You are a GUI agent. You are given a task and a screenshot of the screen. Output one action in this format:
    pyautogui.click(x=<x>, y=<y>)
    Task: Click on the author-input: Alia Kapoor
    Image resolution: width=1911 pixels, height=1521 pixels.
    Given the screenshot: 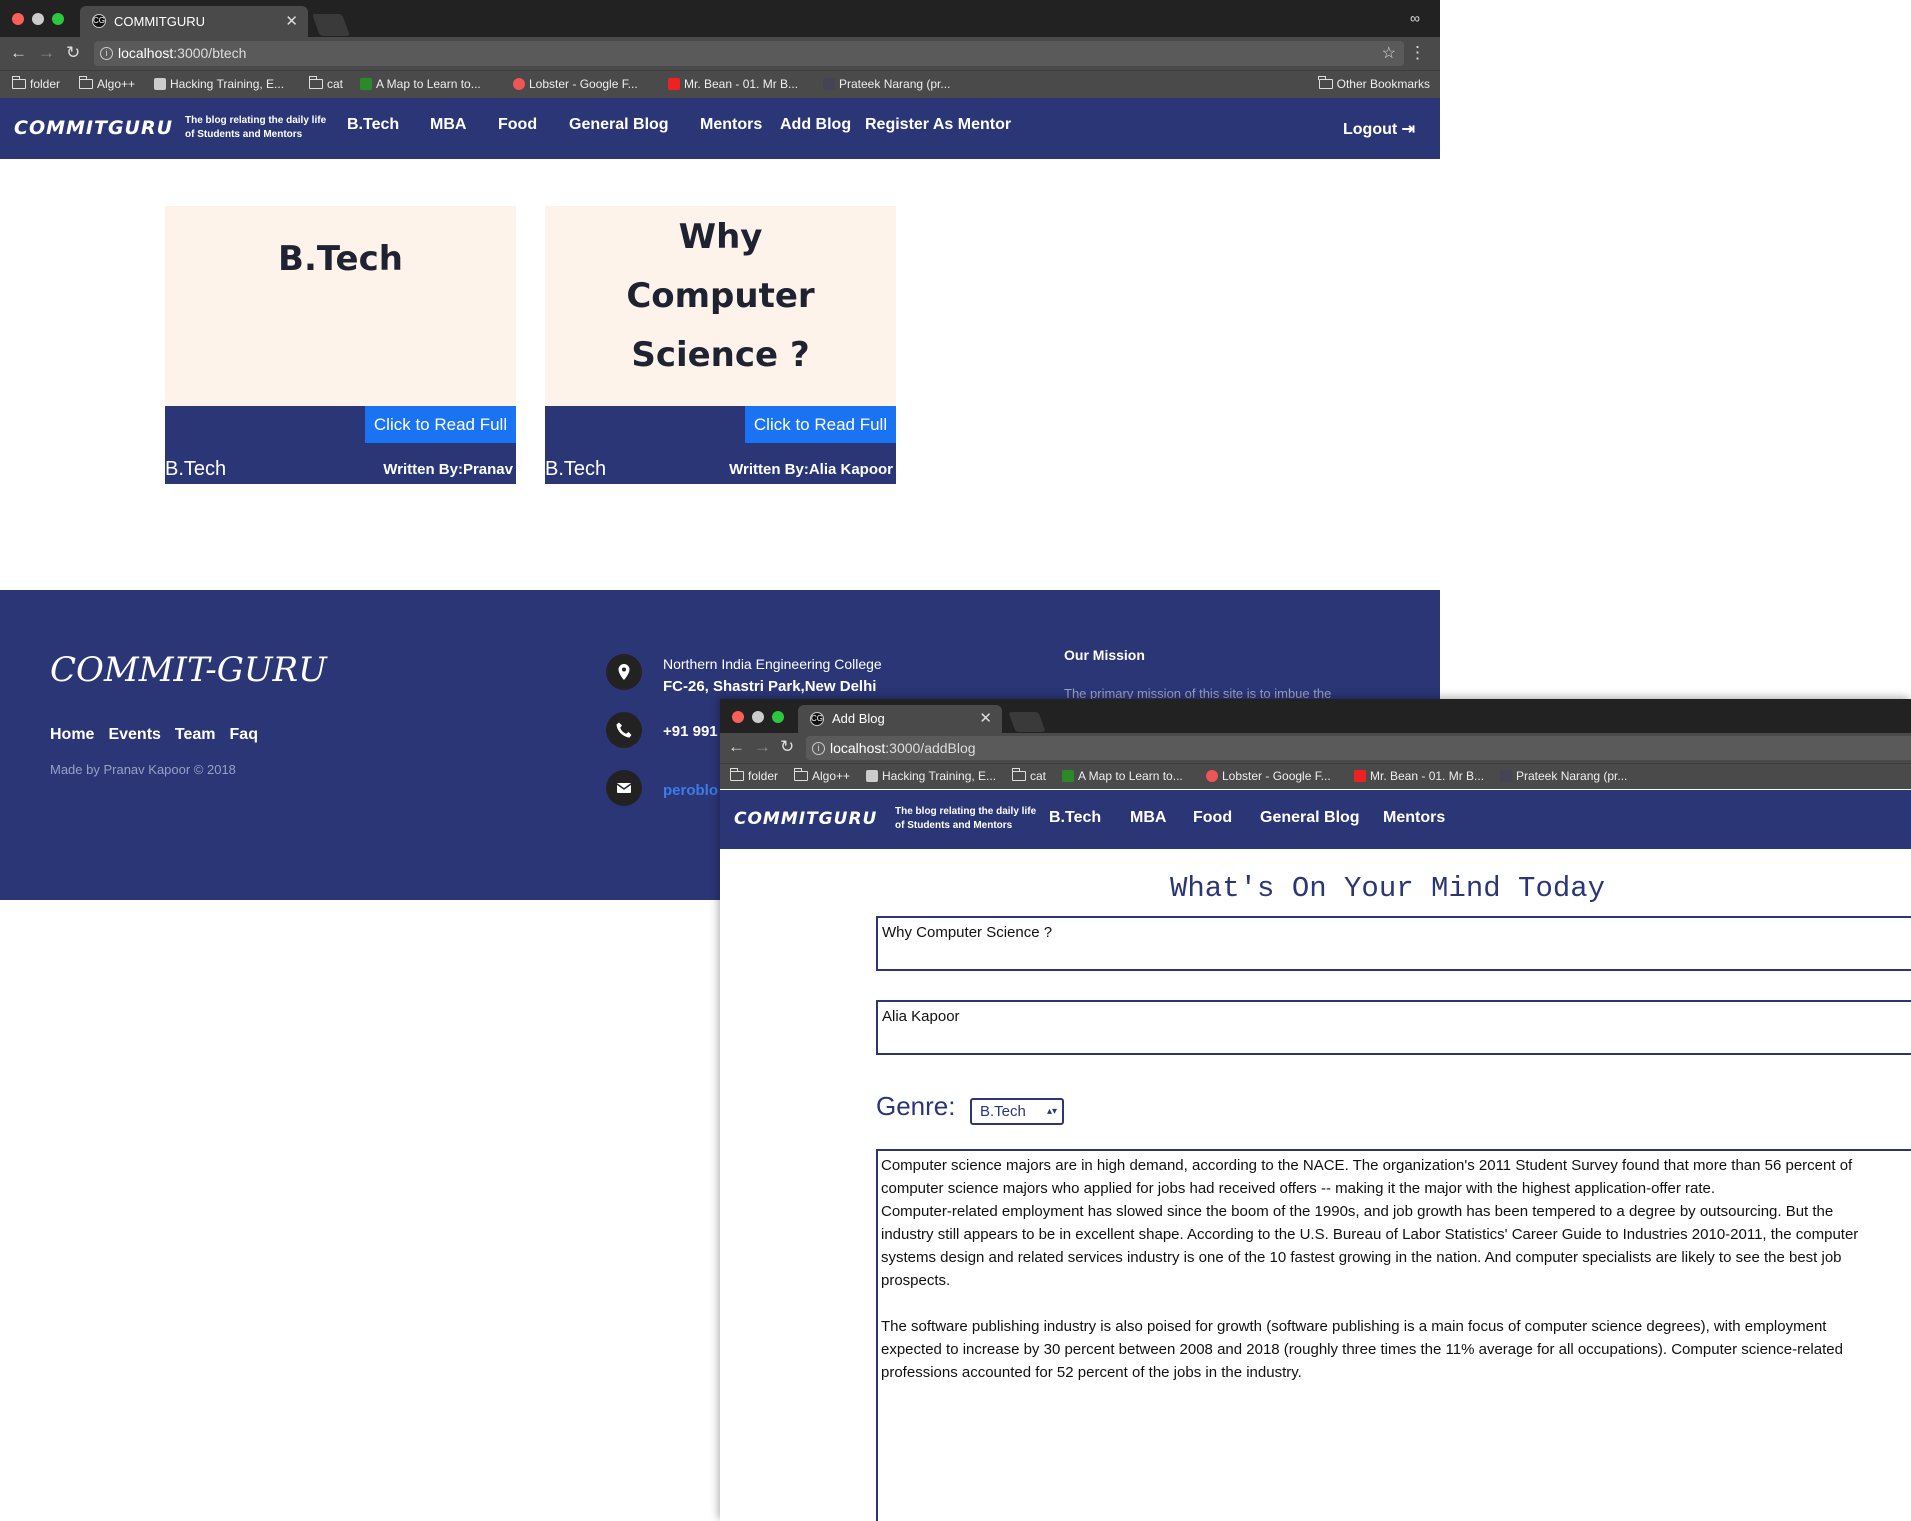 What is the action you would take?
    pyautogui.click(x=1393, y=1027)
    